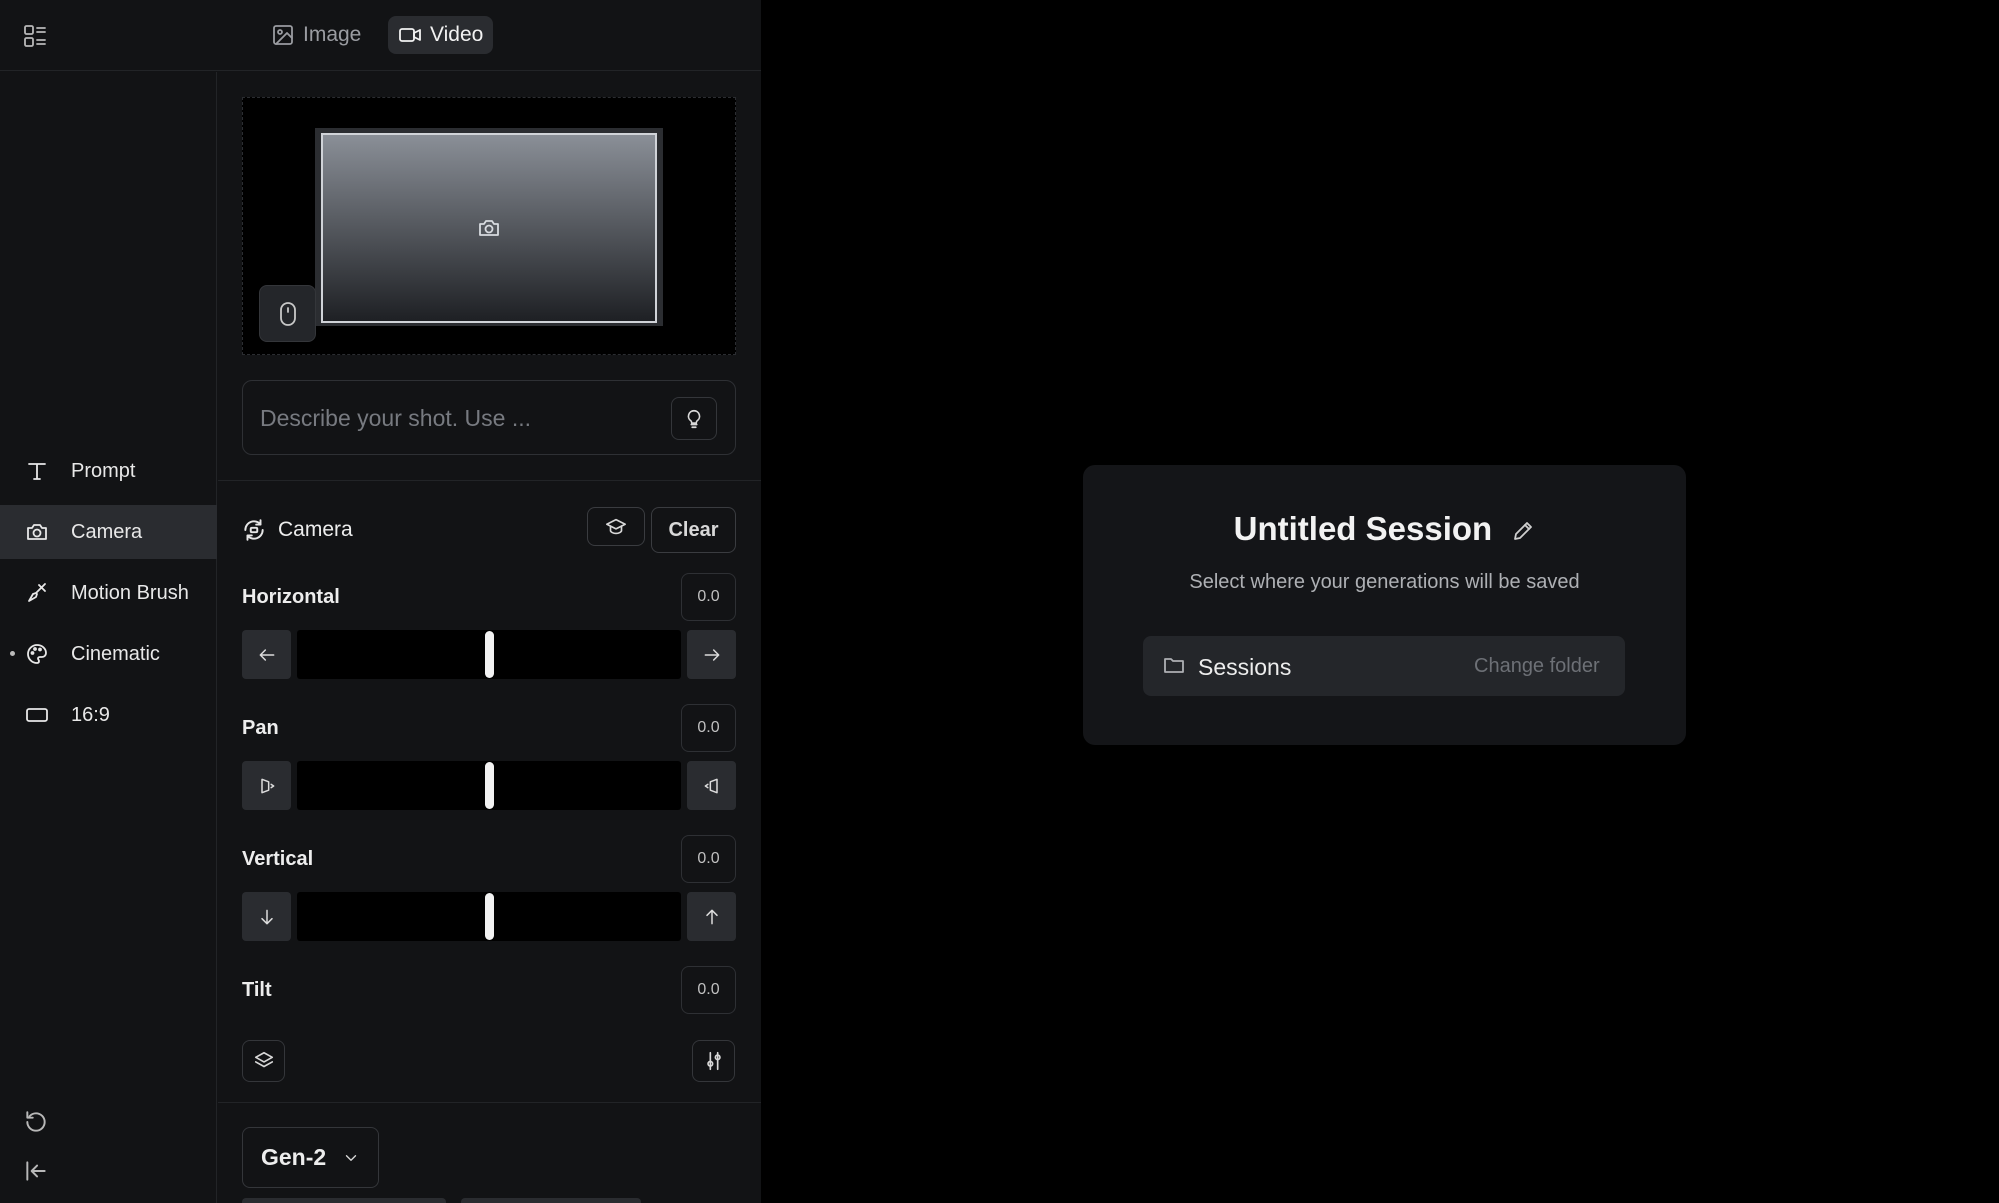 This screenshot has height=1203, width=1999. What do you see at coordinates (130, 592) in the screenshot?
I see `sidebar-item-label: Motion Brush` at bounding box center [130, 592].